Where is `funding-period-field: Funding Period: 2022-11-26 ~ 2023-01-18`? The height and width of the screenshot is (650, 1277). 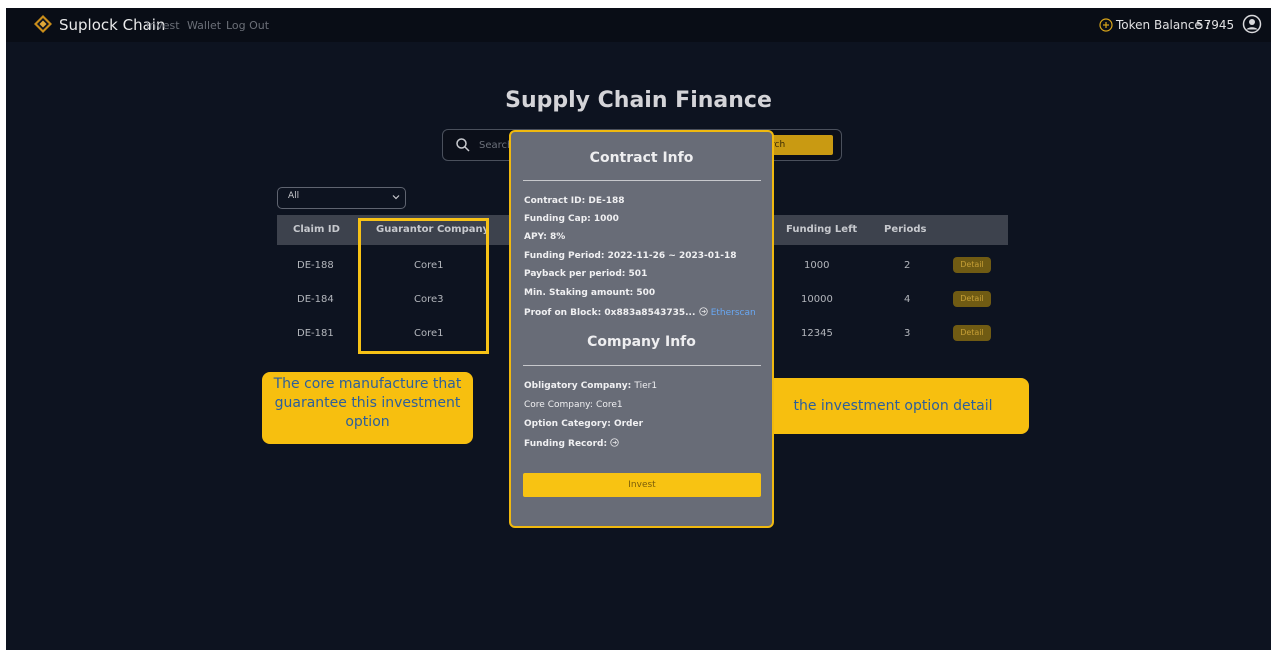
funding-period-field: Funding Period: 2022-11-26 ~ 2023-01-18 is located at coordinates (630, 256).